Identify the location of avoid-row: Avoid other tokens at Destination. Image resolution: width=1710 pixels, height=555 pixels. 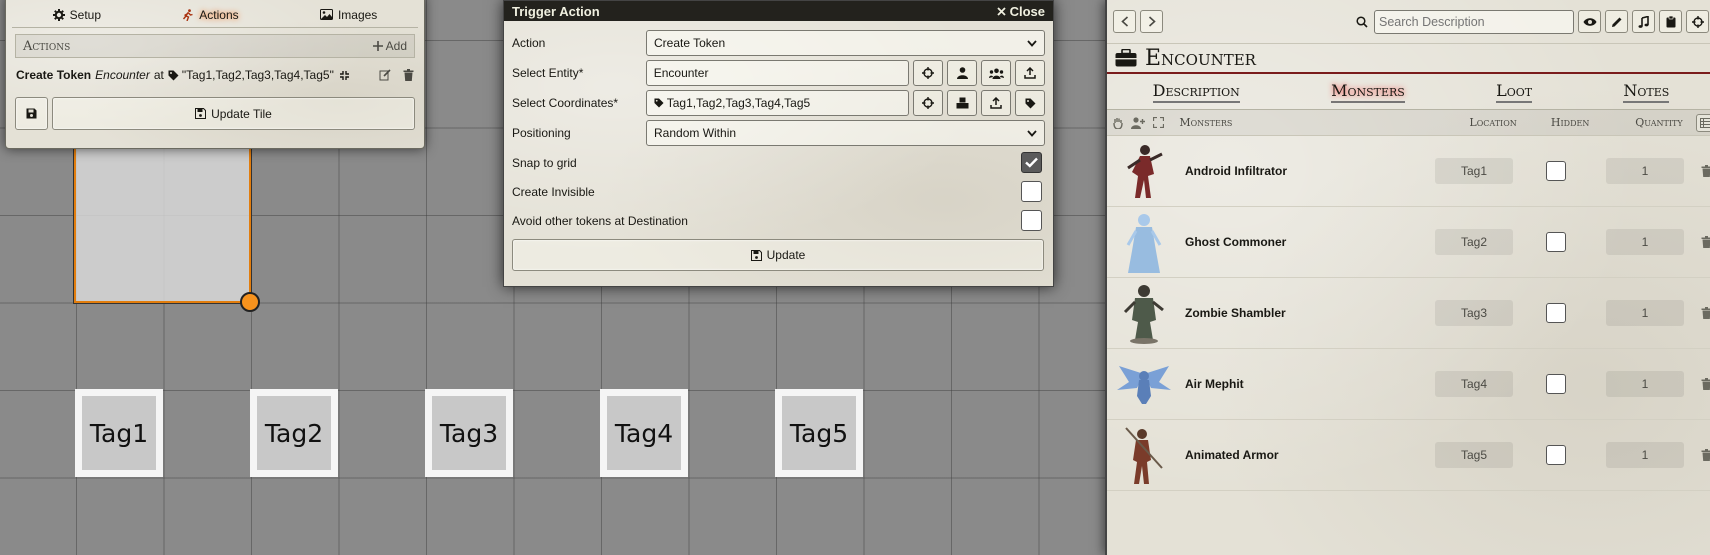
(778, 220).